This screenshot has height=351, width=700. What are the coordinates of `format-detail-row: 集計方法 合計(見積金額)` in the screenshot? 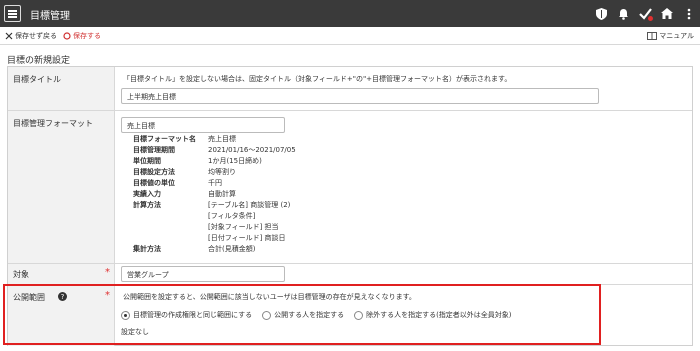 It's located at (194, 249).